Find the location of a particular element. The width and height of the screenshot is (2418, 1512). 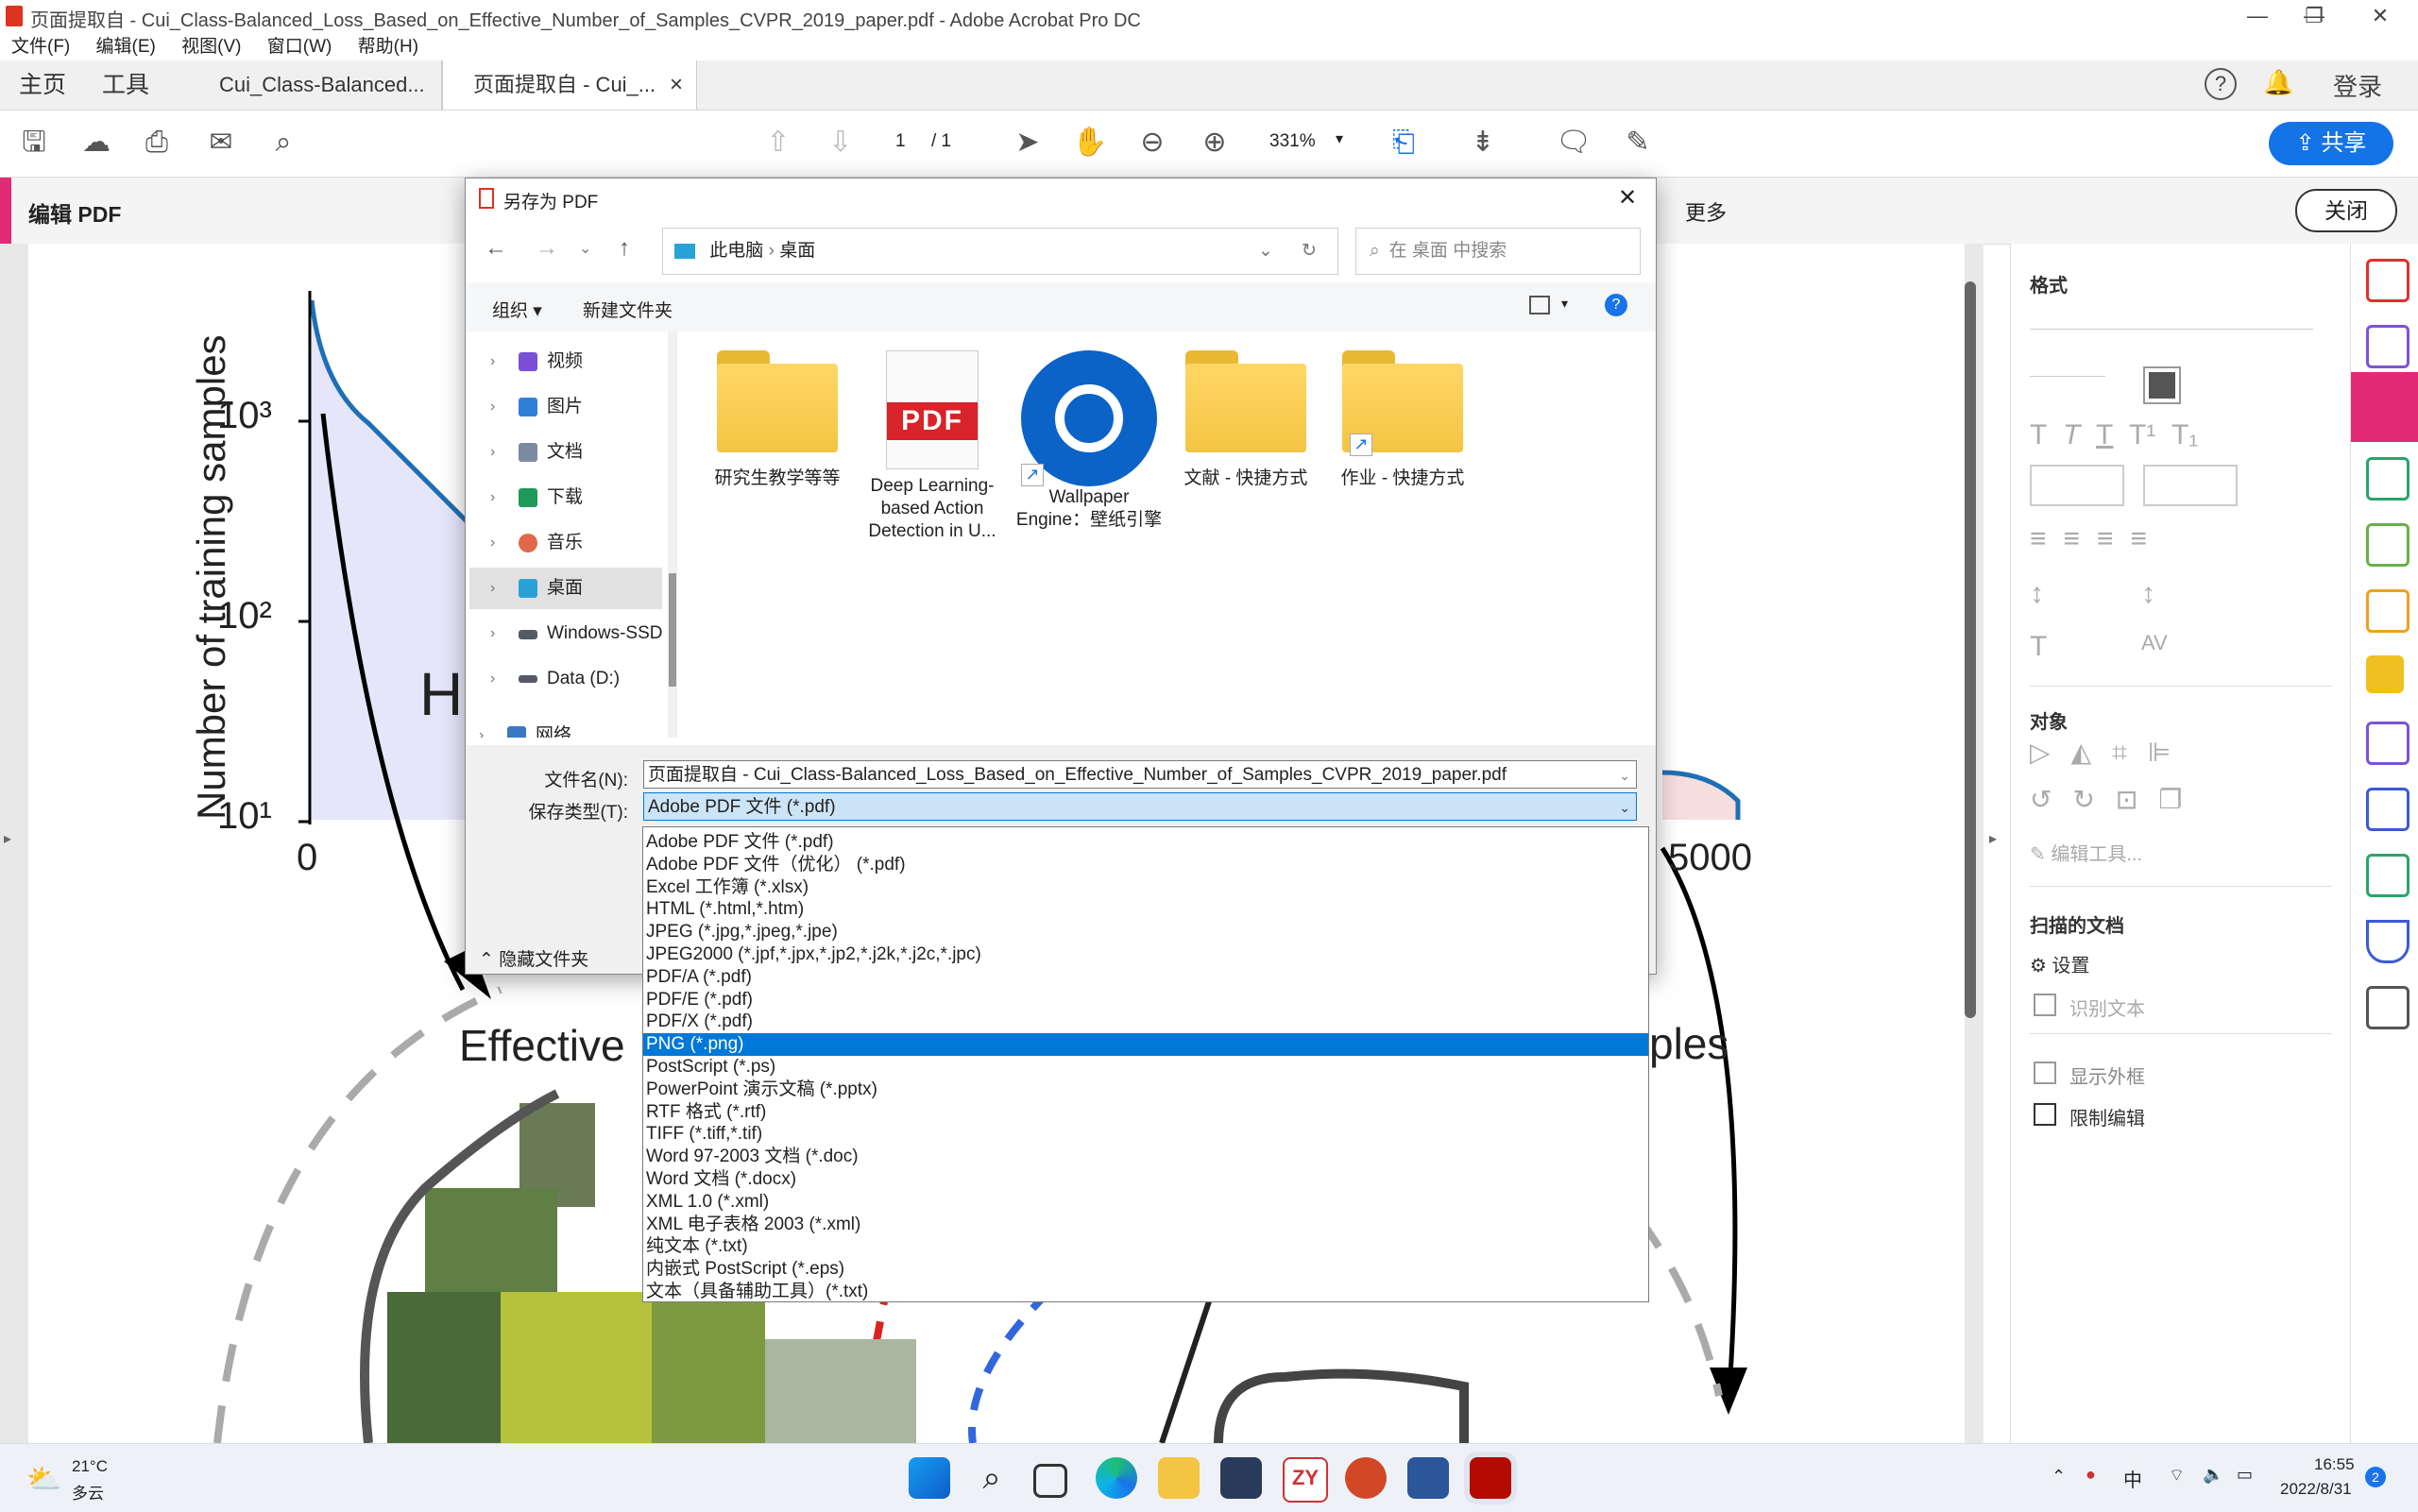

share-button: ⇪ 共享 is located at coordinates (2331, 143).